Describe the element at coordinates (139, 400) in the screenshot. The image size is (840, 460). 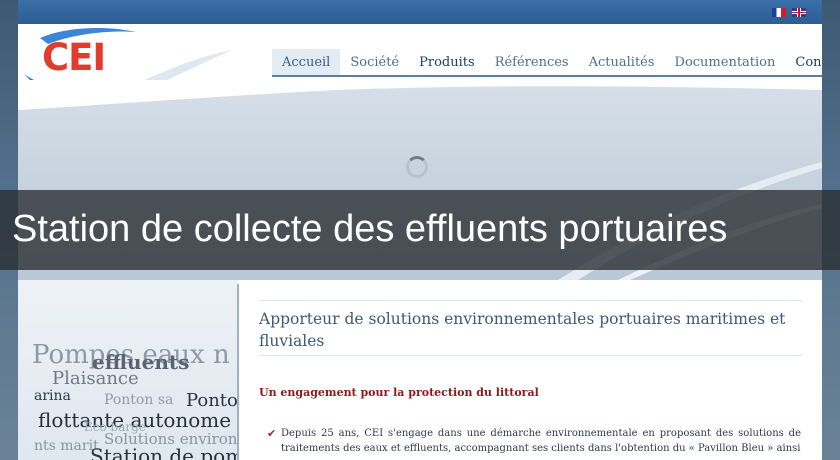
I see `collage-line: Ponton sa` at that location.